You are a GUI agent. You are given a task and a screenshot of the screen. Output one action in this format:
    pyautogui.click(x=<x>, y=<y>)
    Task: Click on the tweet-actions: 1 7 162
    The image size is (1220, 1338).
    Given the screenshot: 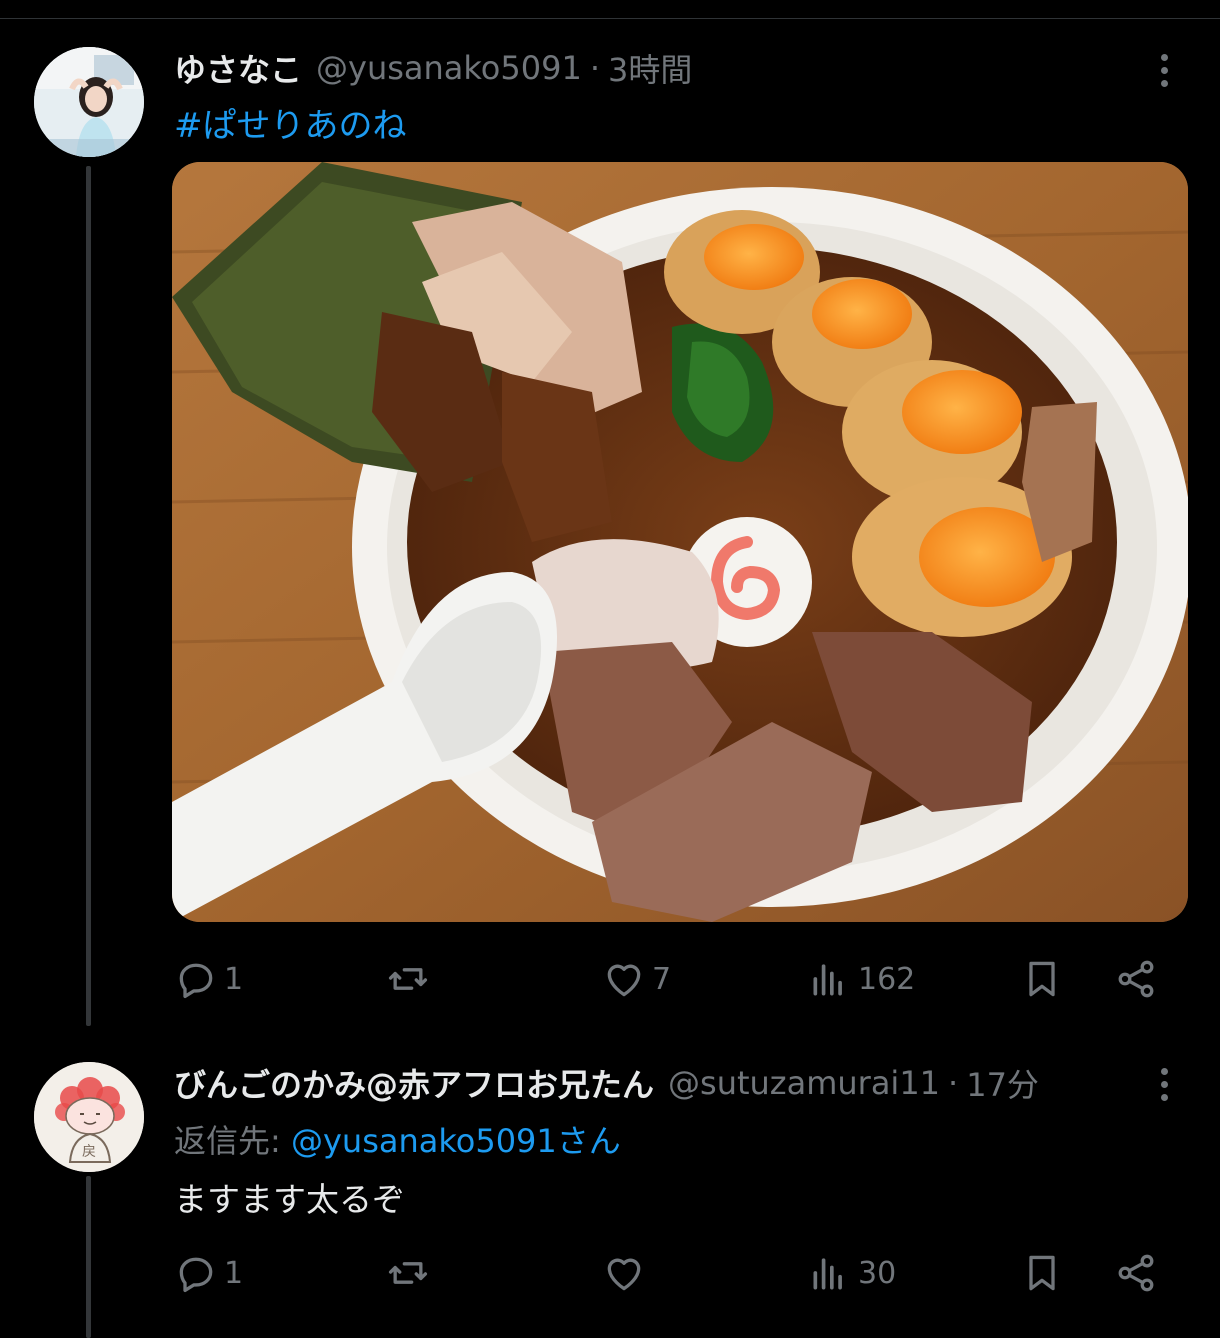 What is the action you would take?
    pyautogui.click(x=669, y=979)
    